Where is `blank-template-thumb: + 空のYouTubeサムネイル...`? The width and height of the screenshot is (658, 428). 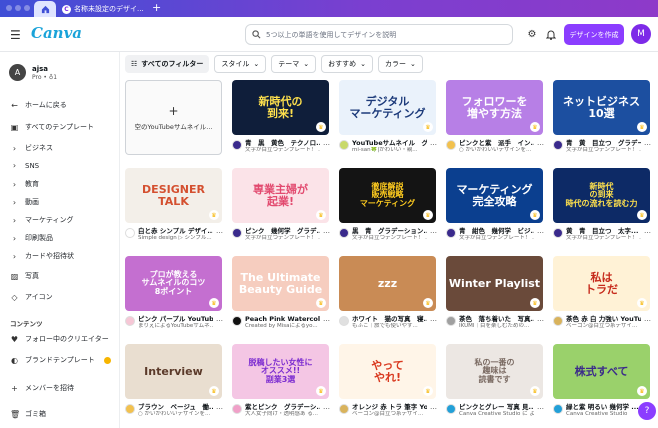
blank-template-thumb: + 空のYouTubeサムネイル... is located at coordinates (173, 117).